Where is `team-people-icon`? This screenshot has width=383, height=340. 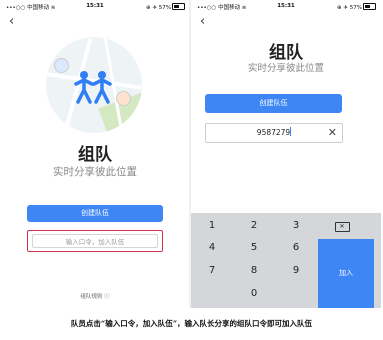
team-people-icon is located at coordinates (93, 87).